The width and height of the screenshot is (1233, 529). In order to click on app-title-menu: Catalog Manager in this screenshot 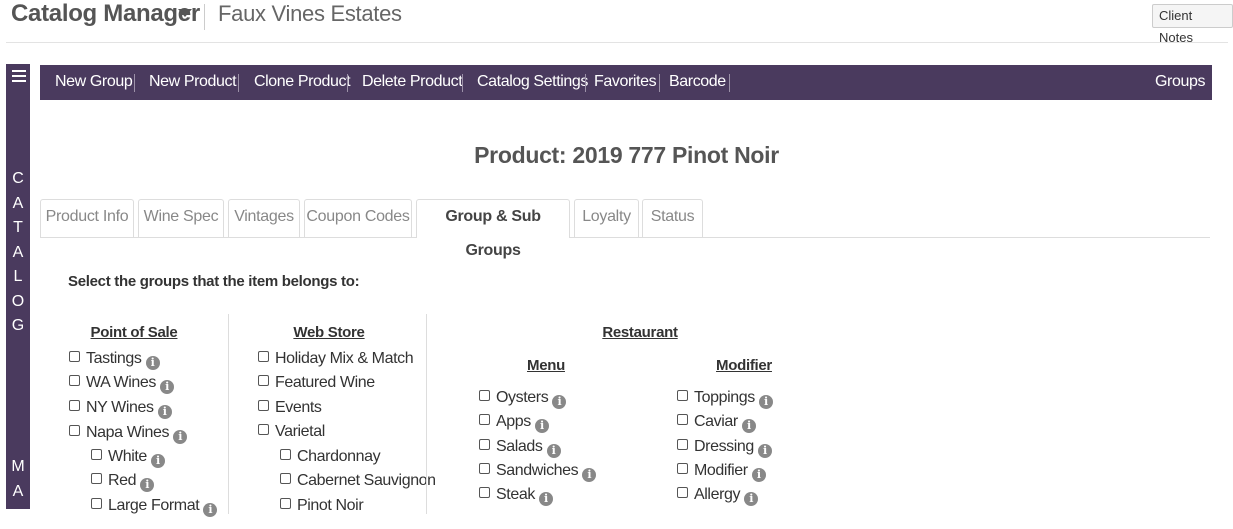, I will do `click(105, 14)`.